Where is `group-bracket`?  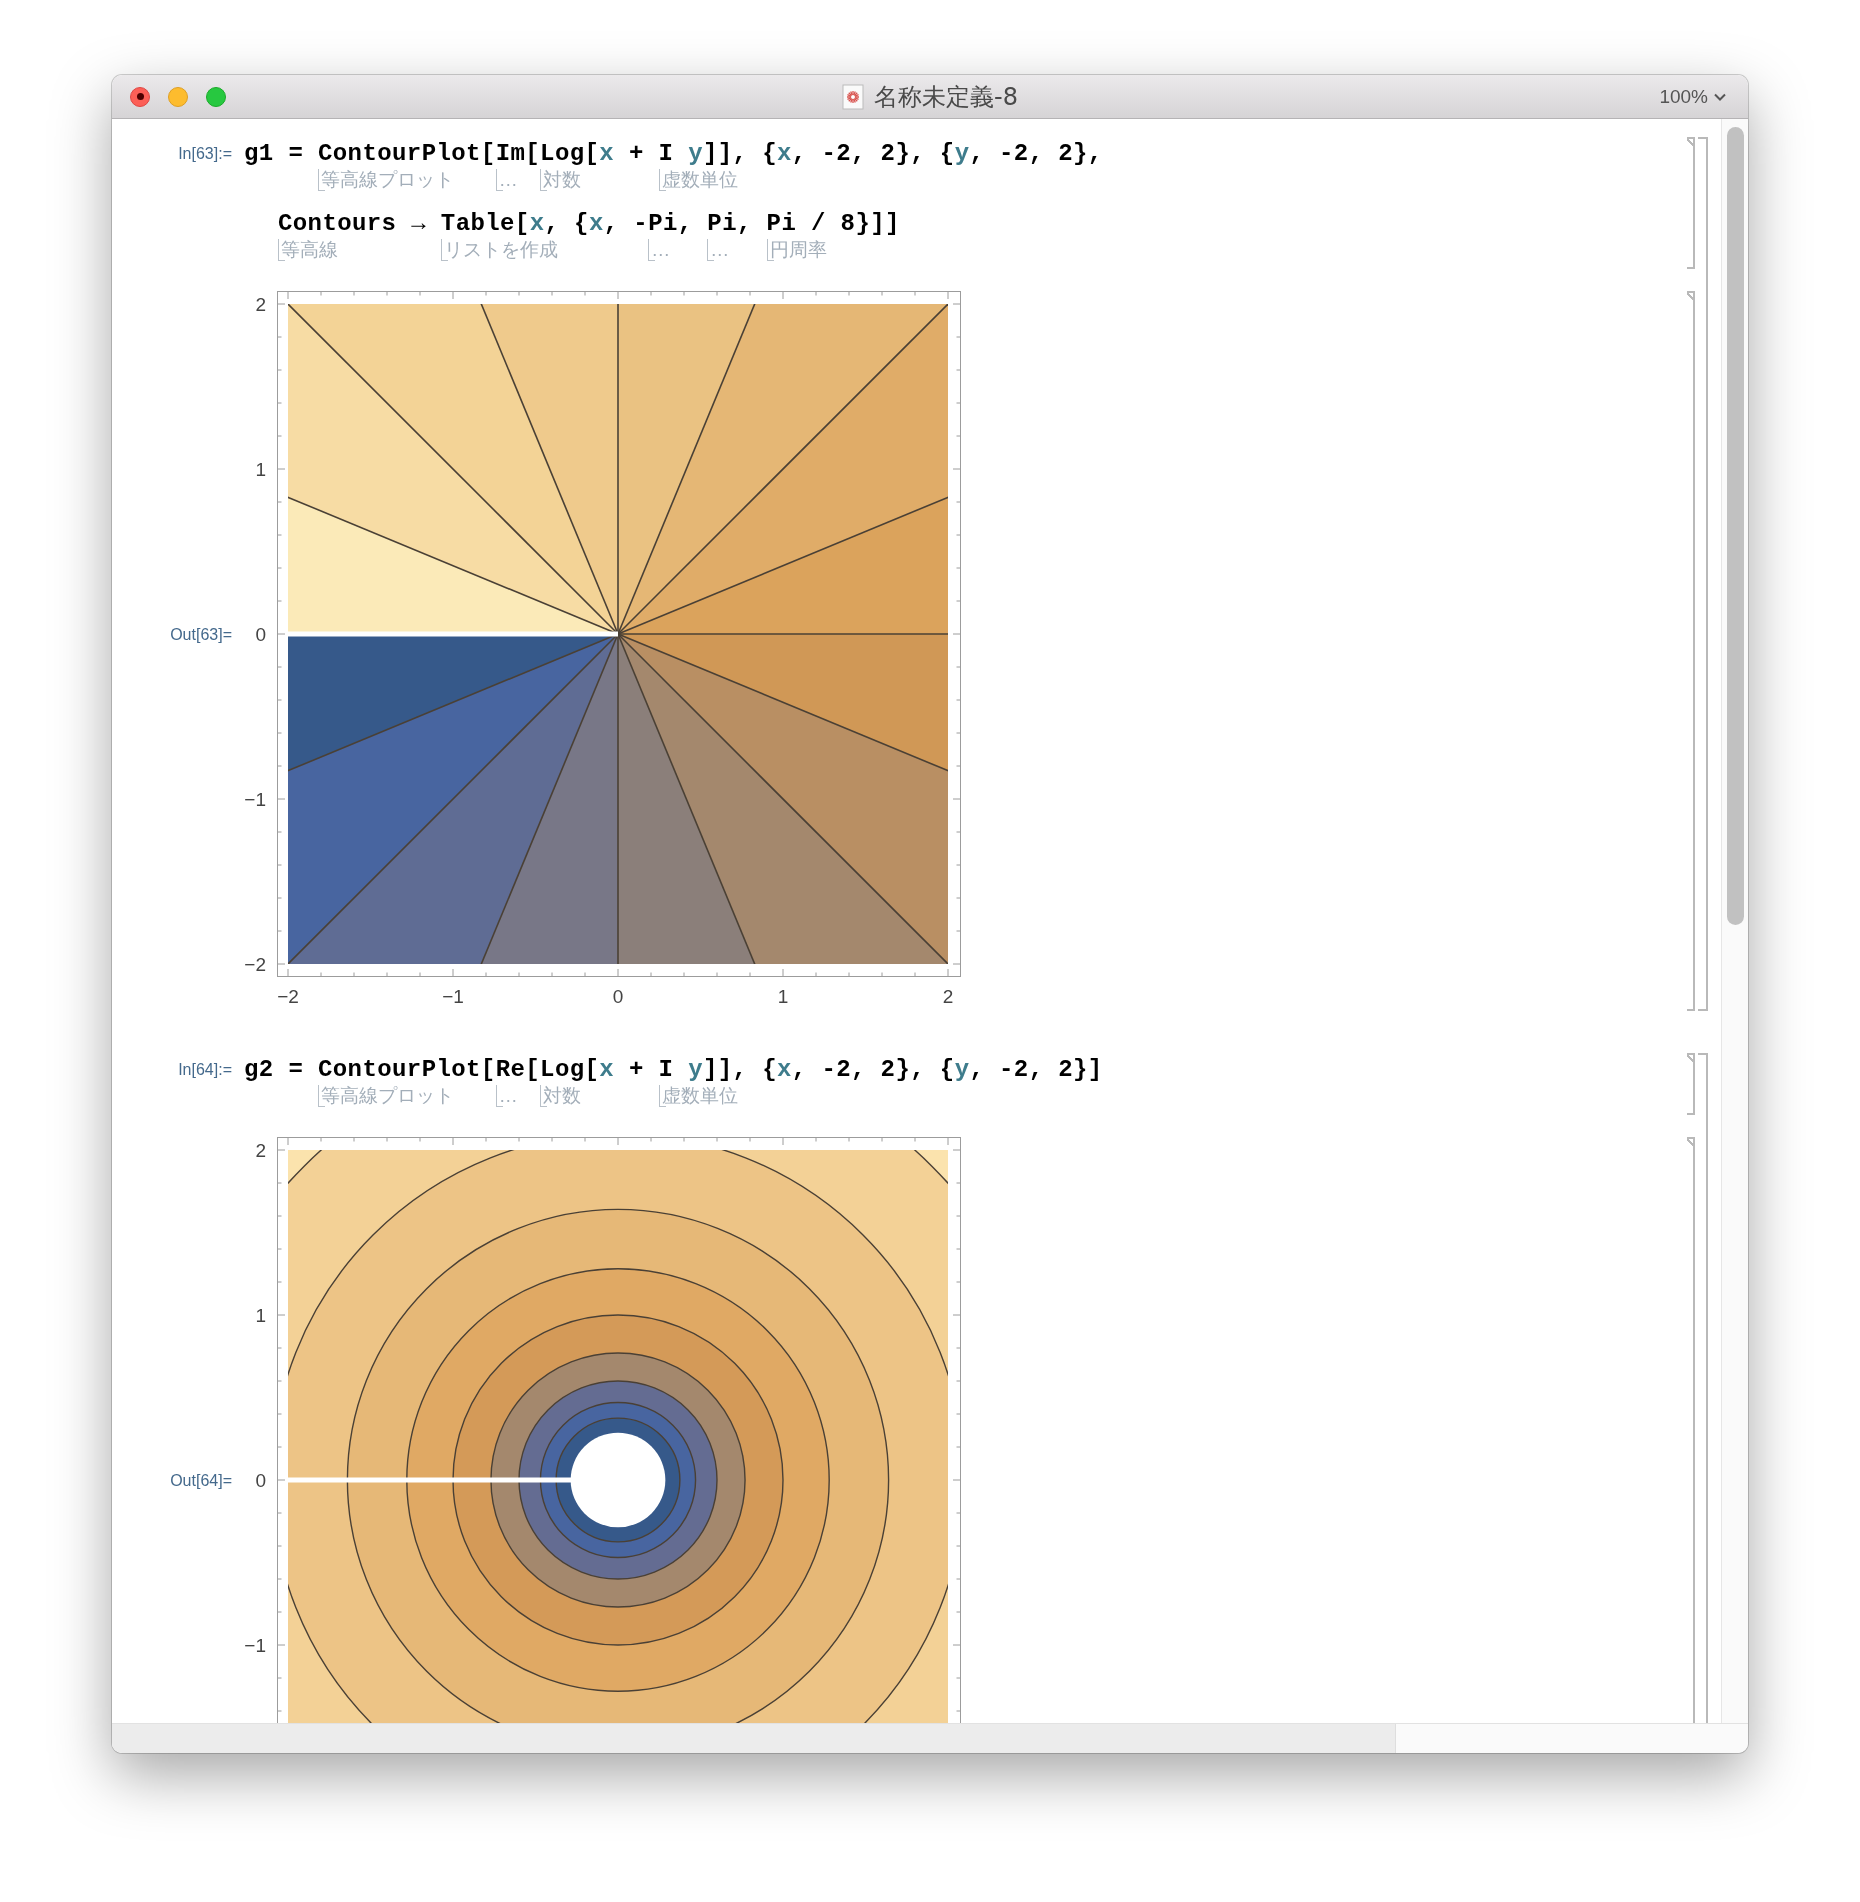 group-bracket is located at coordinates (1703, 574).